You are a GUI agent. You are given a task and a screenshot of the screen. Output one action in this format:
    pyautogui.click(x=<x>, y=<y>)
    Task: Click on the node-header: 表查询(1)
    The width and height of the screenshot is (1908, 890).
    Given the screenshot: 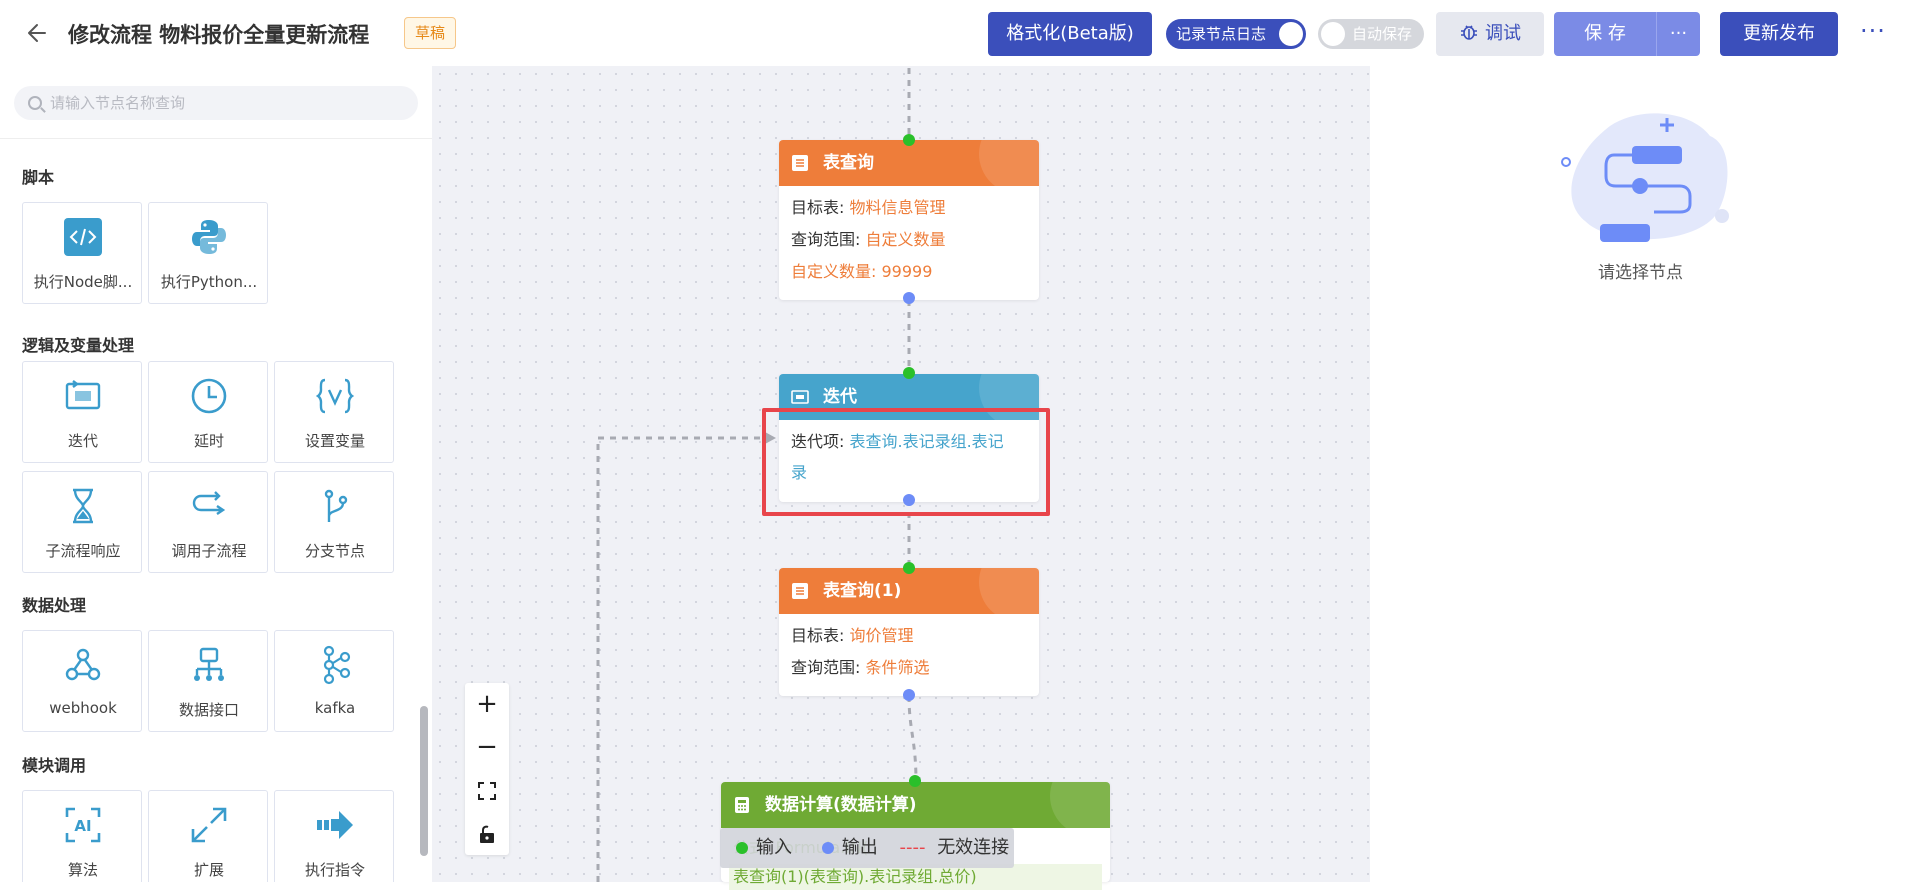 What is the action you would take?
    pyautogui.click(x=909, y=591)
    